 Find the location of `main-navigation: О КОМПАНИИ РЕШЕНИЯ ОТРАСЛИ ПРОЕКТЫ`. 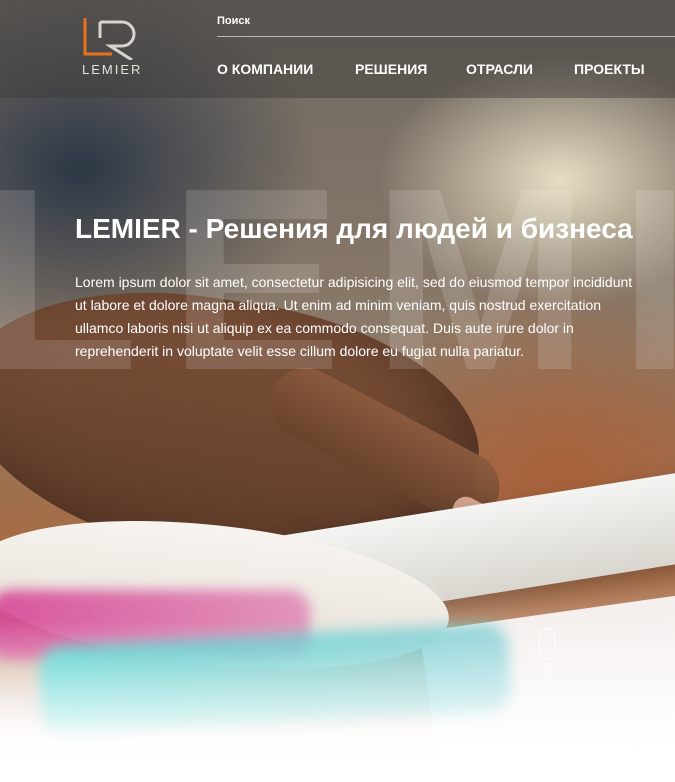

main-navigation: О КОМПАНИИ РЕШЕНИЯ ОТРАСЛИ ПРОЕКТЫ is located at coordinates (337, 71).